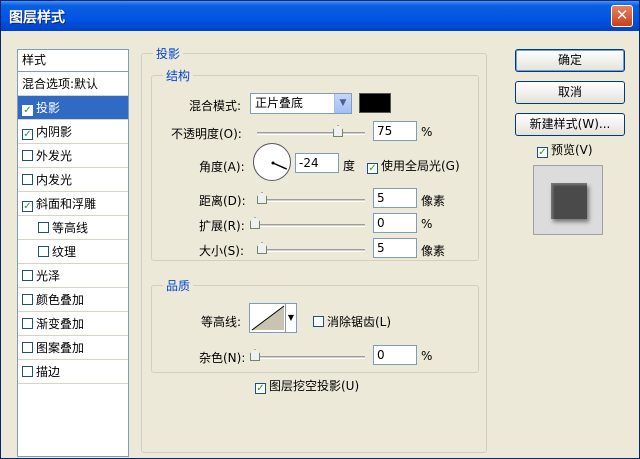 The width and height of the screenshot is (640, 459). Describe the element at coordinates (222, 358) in the screenshot. I see `noise-label: 杂色(N):` at that location.